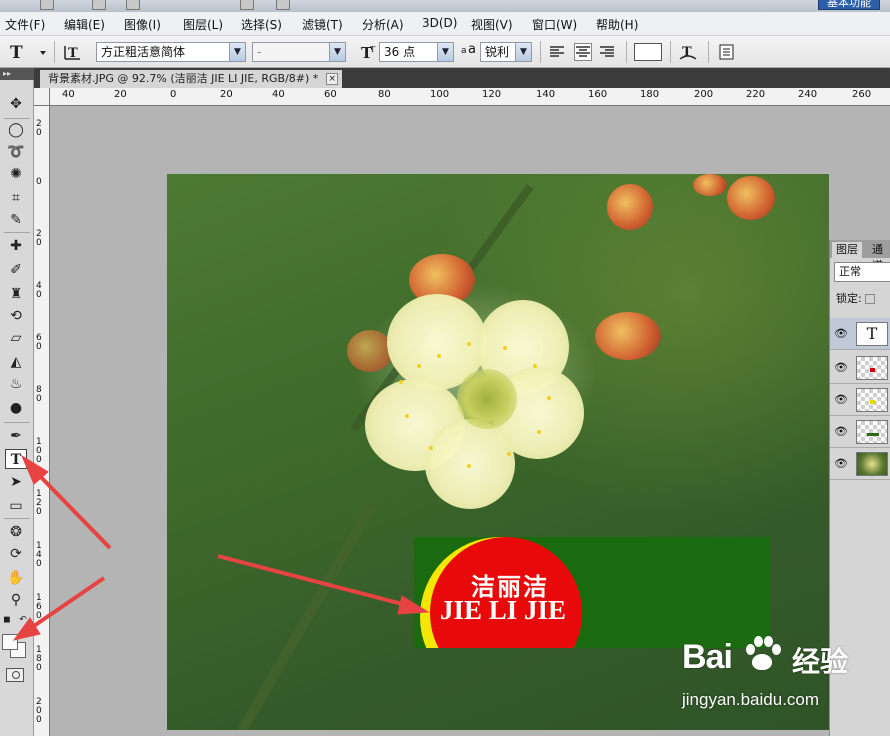 Image resolution: width=890 pixels, height=736 pixels. I want to click on font-size-select: 36 点 ▼, so click(416, 52).